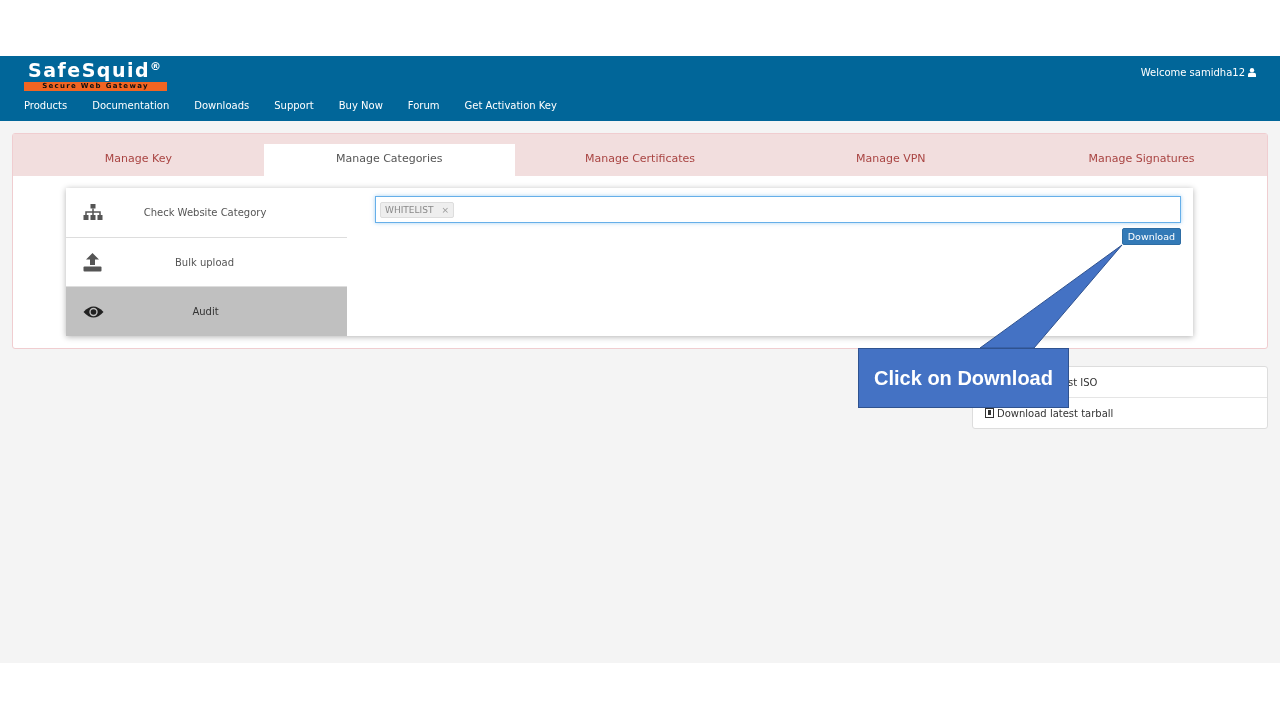 The height and width of the screenshot is (720, 1280). What do you see at coordinates (1252, 72) in the screenshot?
I see `user-icon` at bounding box center [1252, 72].